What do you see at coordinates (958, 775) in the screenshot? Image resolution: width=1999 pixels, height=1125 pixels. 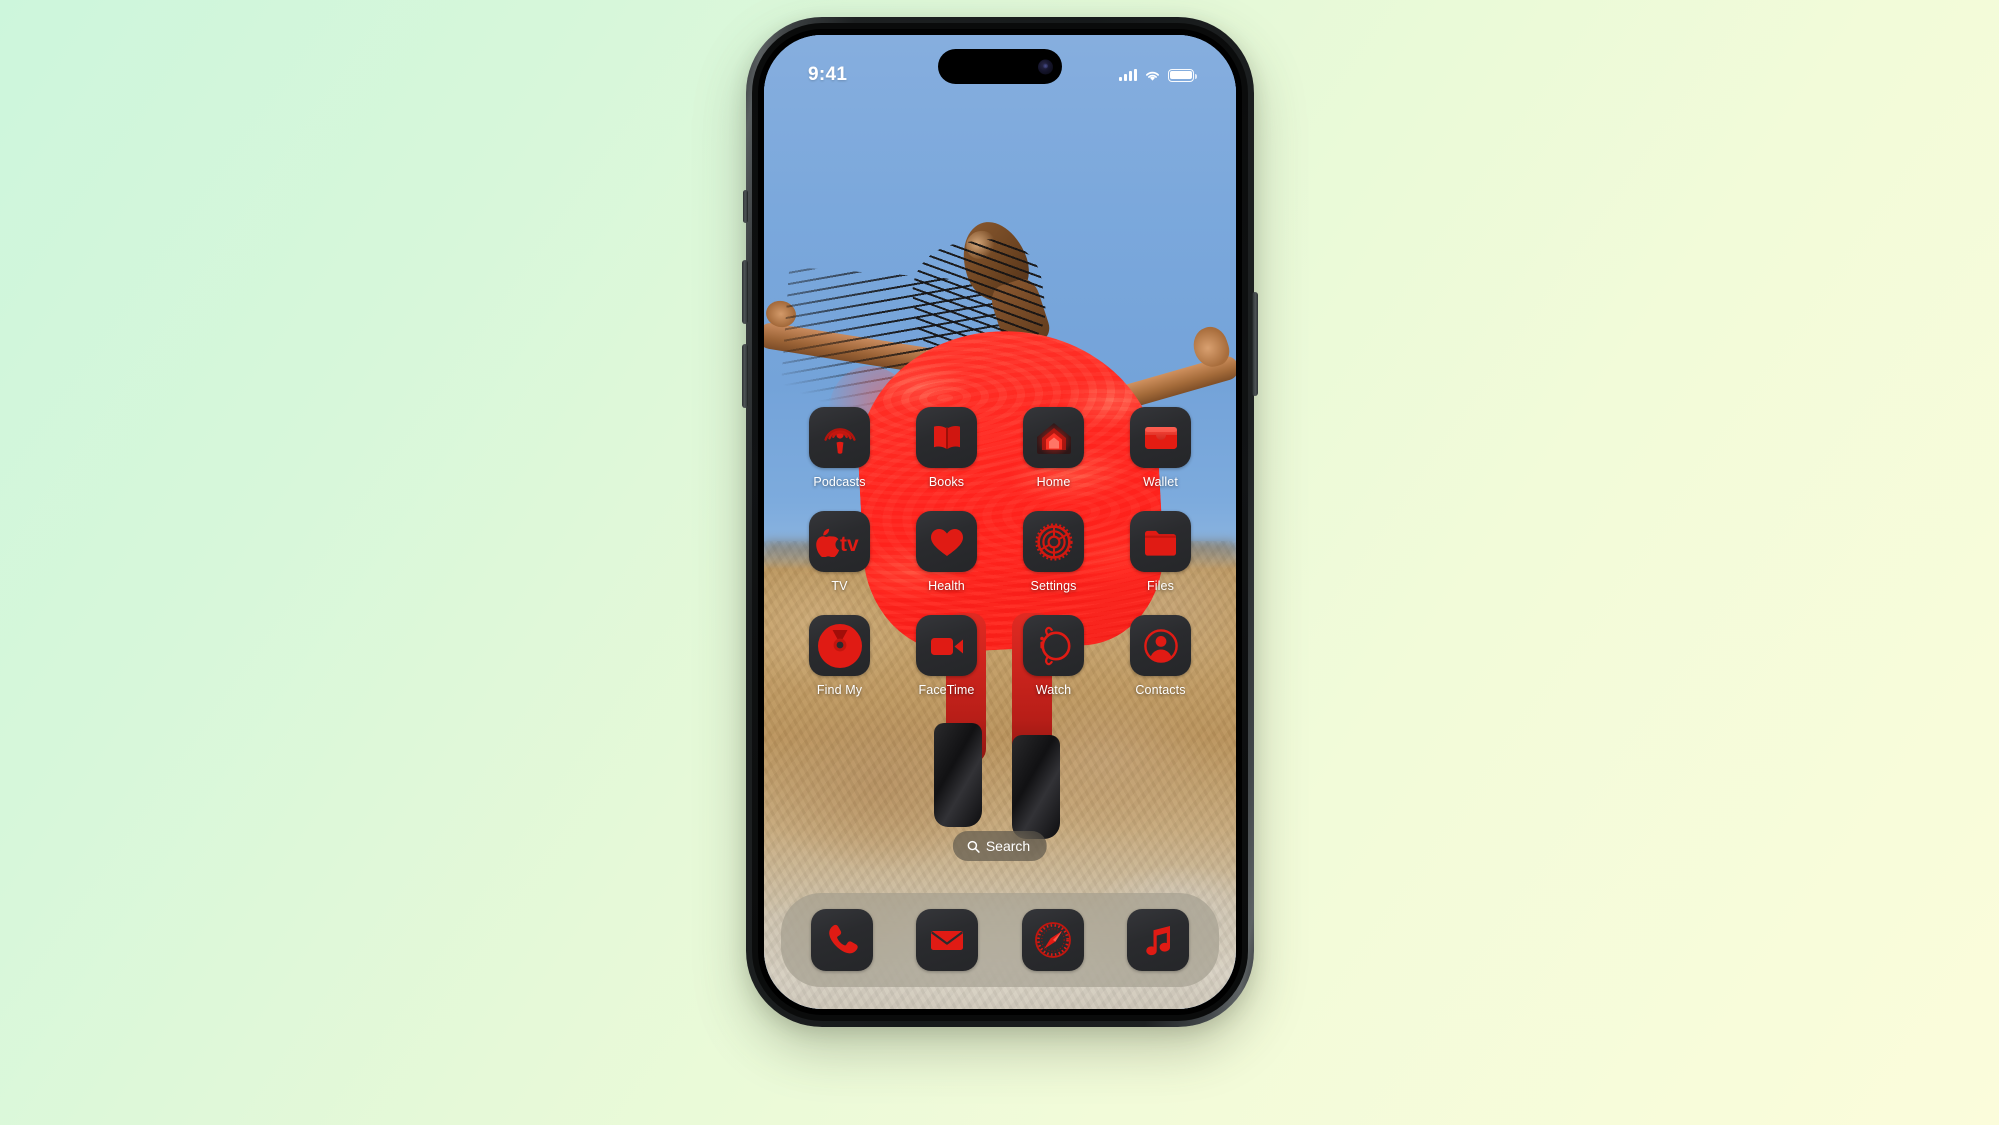 I see `figure-boot-left` at bounding box center [958, 775].